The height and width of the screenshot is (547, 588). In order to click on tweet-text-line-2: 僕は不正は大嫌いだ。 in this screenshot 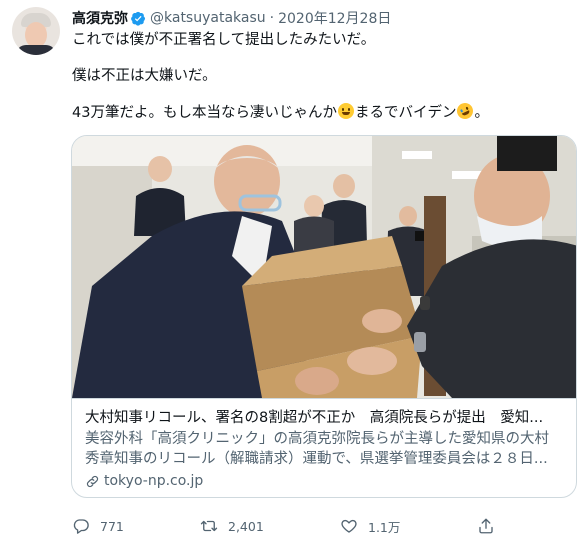, I will do `click(144, 76)`.